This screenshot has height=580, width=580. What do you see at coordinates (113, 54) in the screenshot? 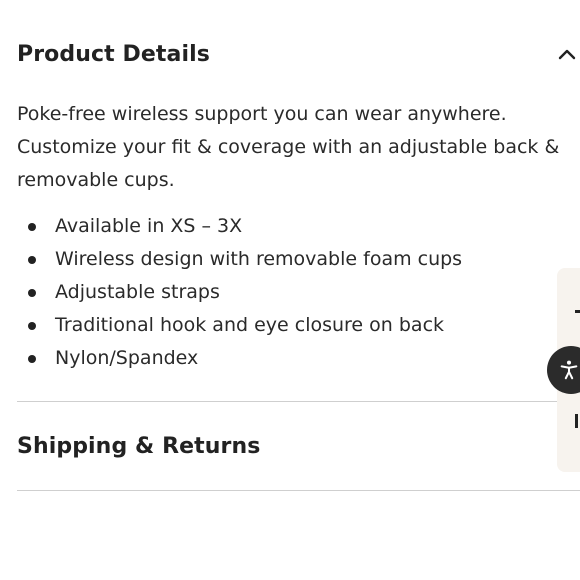
I see `product-details-title: Product Details` at bounding box center [113, 54].